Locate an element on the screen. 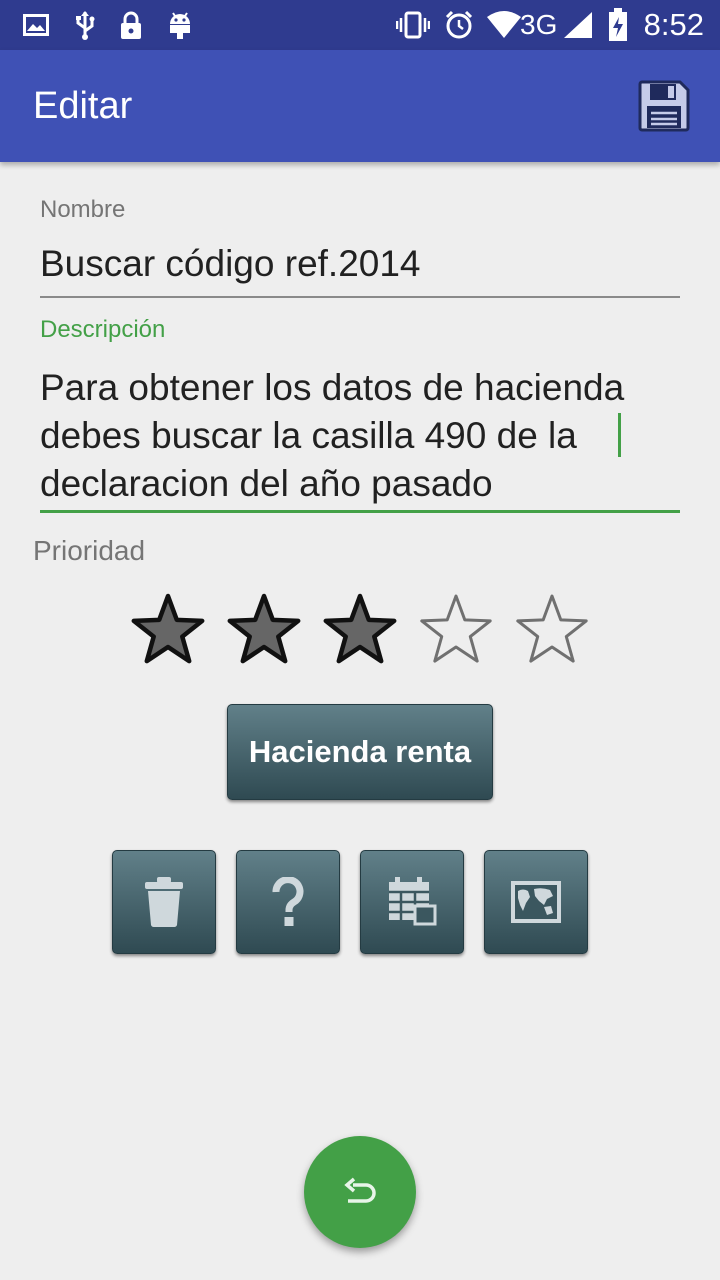 Image resolution: width=720 pixels, height=1280 pixels. name-label: Nombre is located at coordinates (83, 209).